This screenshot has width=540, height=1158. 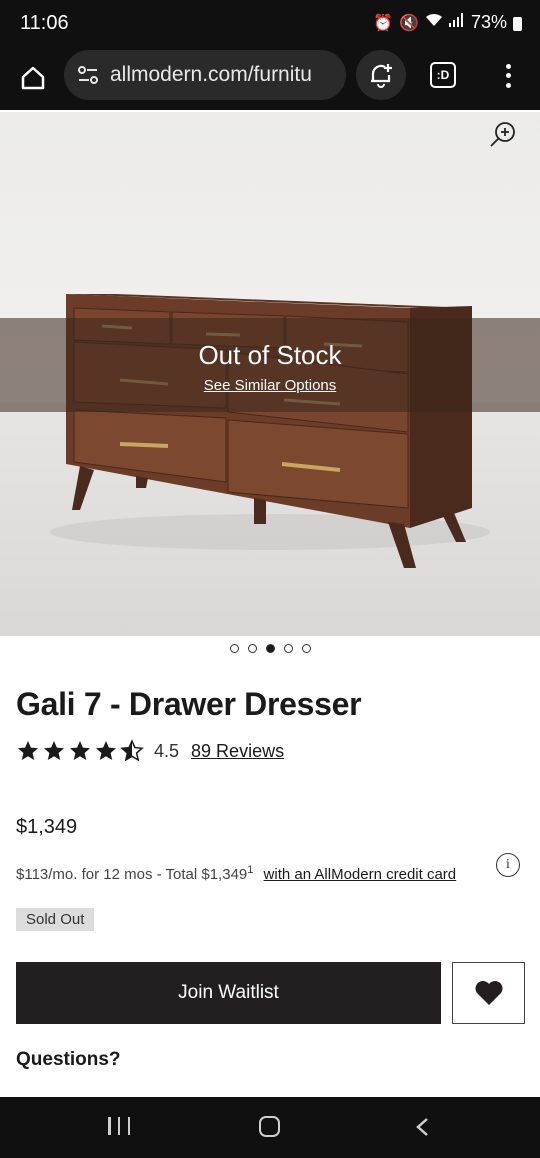 What do you see at coordinates (132, 874) in the screenshot?
I see `financing-text: $113/mo. for 12 mos - Total $1,349` at bounding box center [132, 874].